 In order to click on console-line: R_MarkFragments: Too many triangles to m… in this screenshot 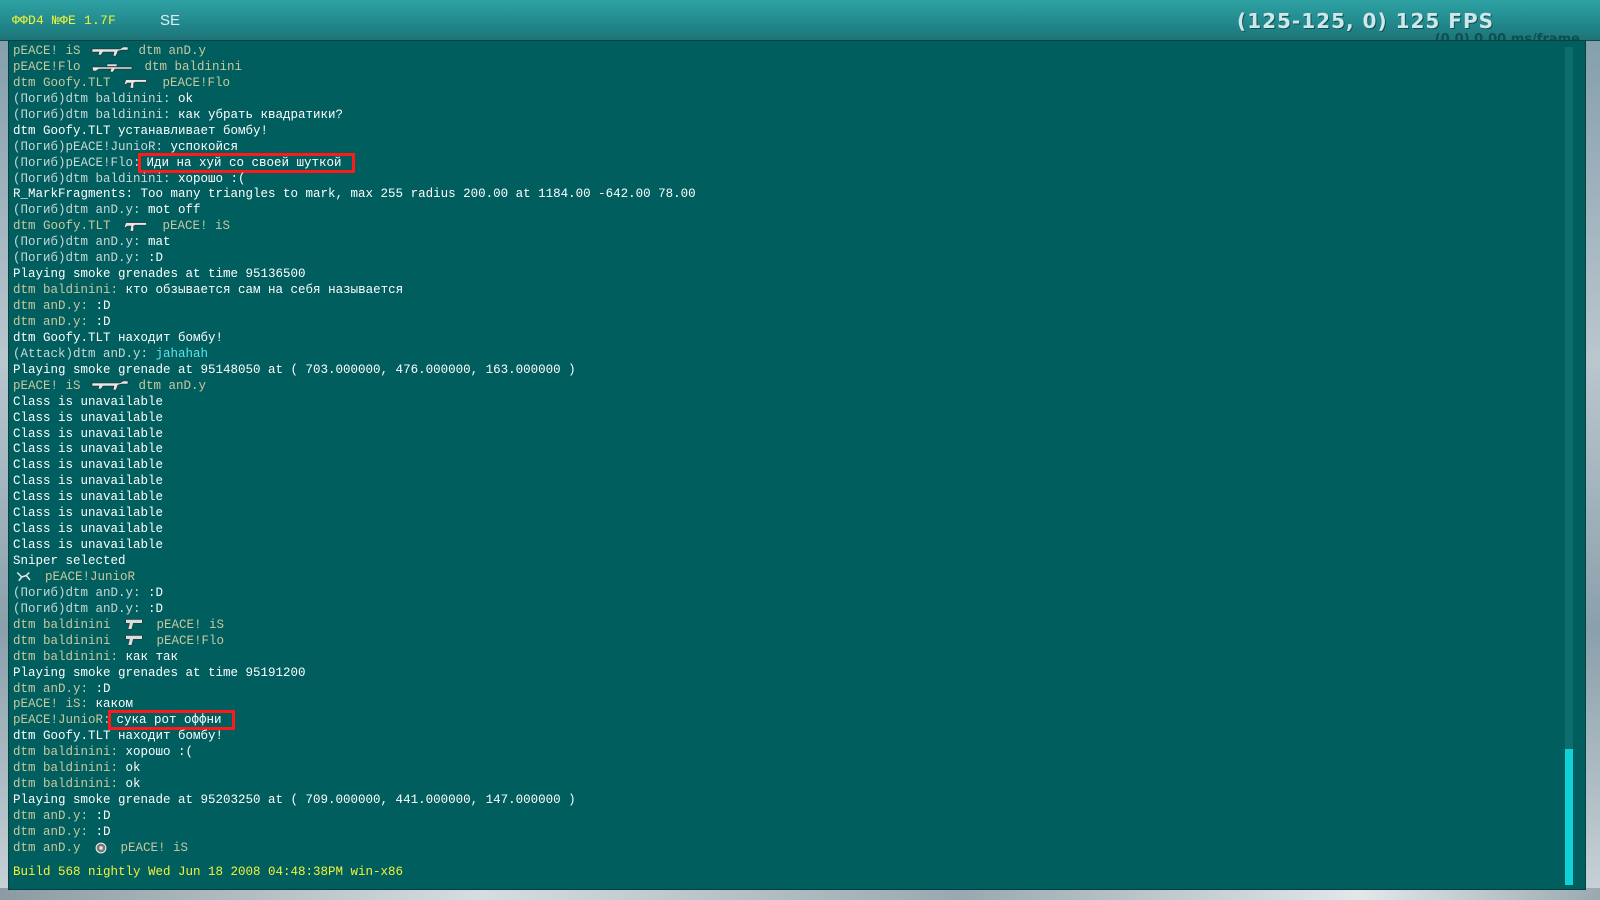, I will do `click(778, 195)`.